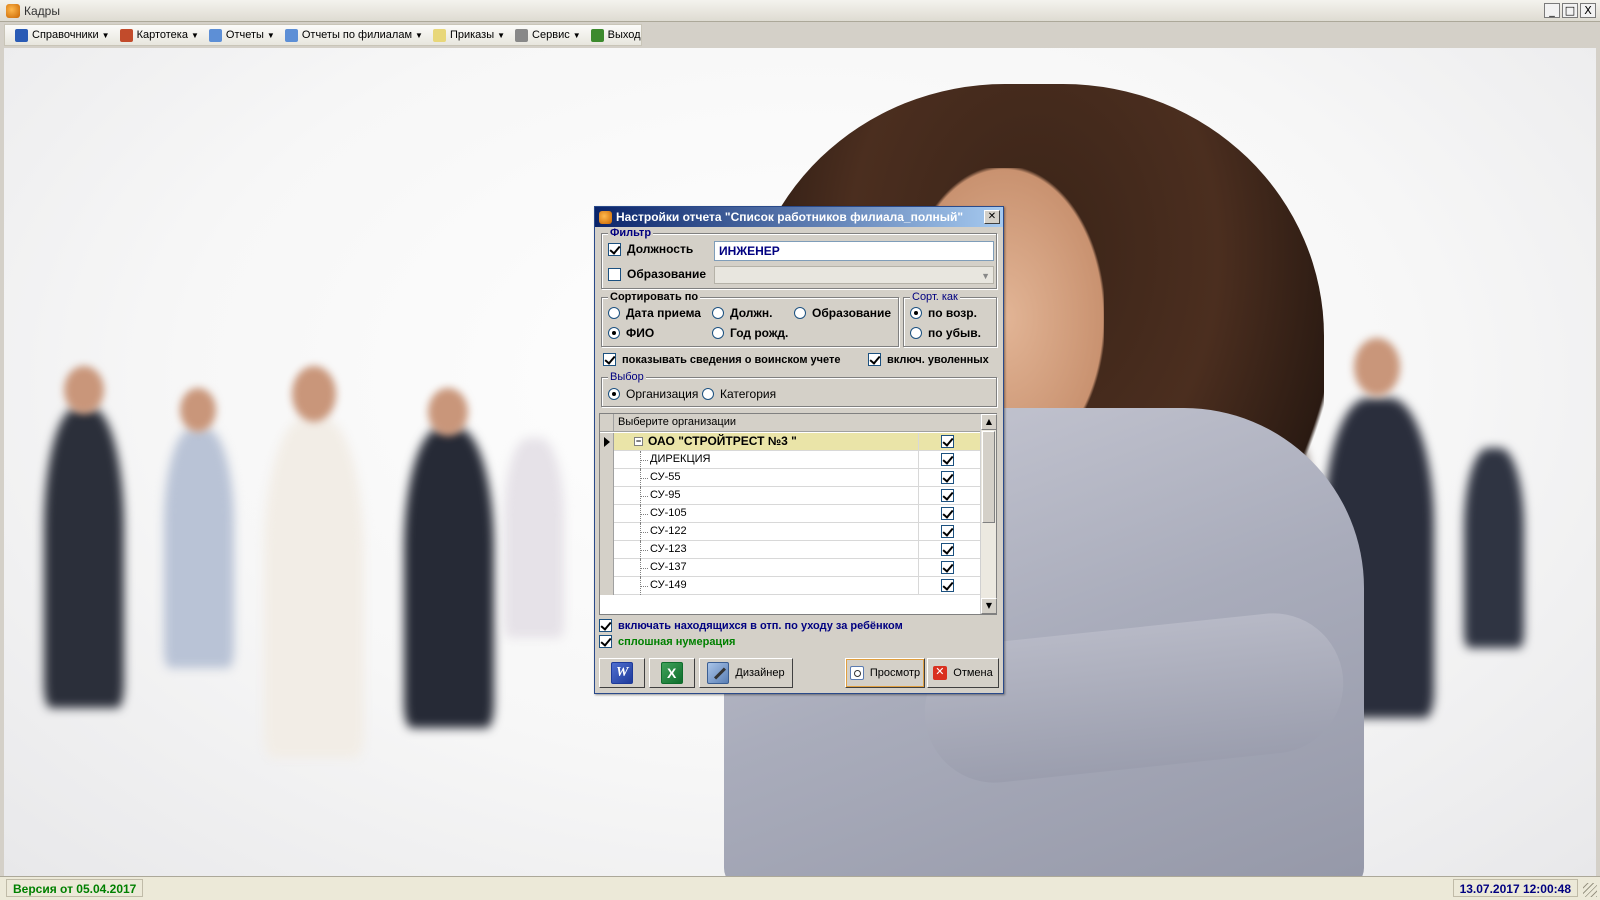 The width and height of the screenshot is (1600, 900). Describe the element at coordinates (270, 35) in the screenshot. I see `chevron-down-icon: ▼` at that location.